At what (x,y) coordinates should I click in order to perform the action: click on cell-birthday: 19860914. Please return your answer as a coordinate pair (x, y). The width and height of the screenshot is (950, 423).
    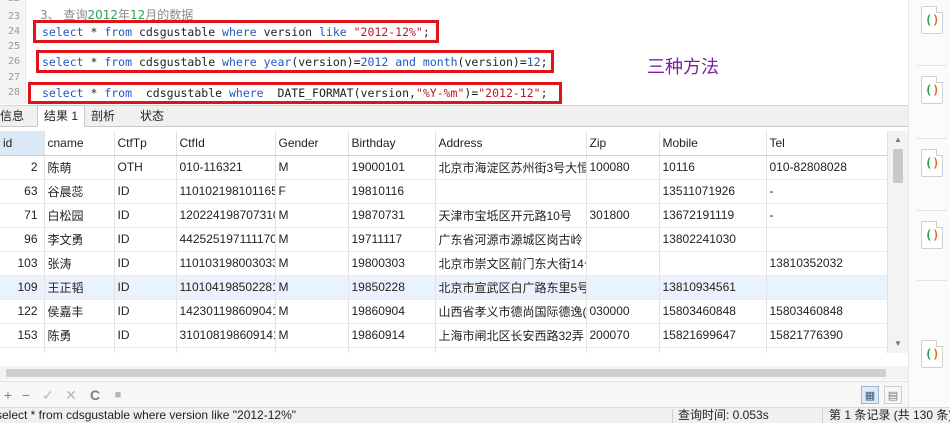
    Looking at the image, I should click on (392, 335).